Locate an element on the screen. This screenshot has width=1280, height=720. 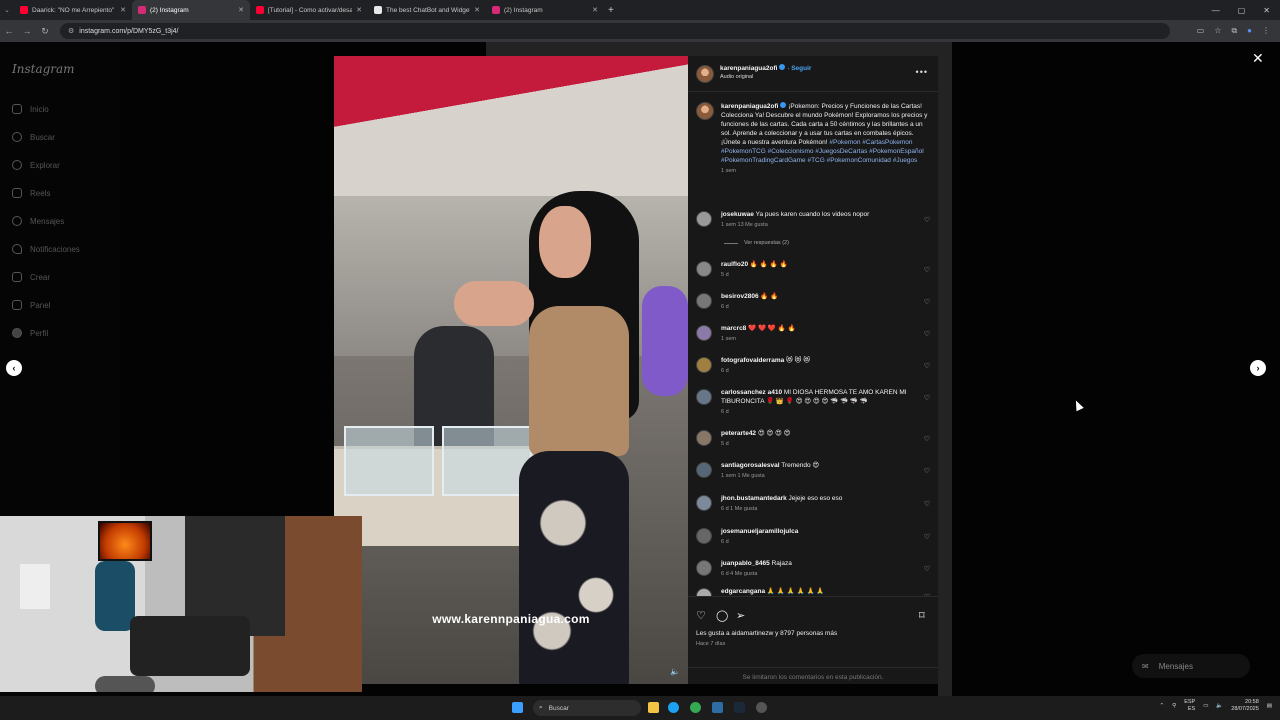
comment-username: carlossanchez a410 is located at coordinates (751, 392).